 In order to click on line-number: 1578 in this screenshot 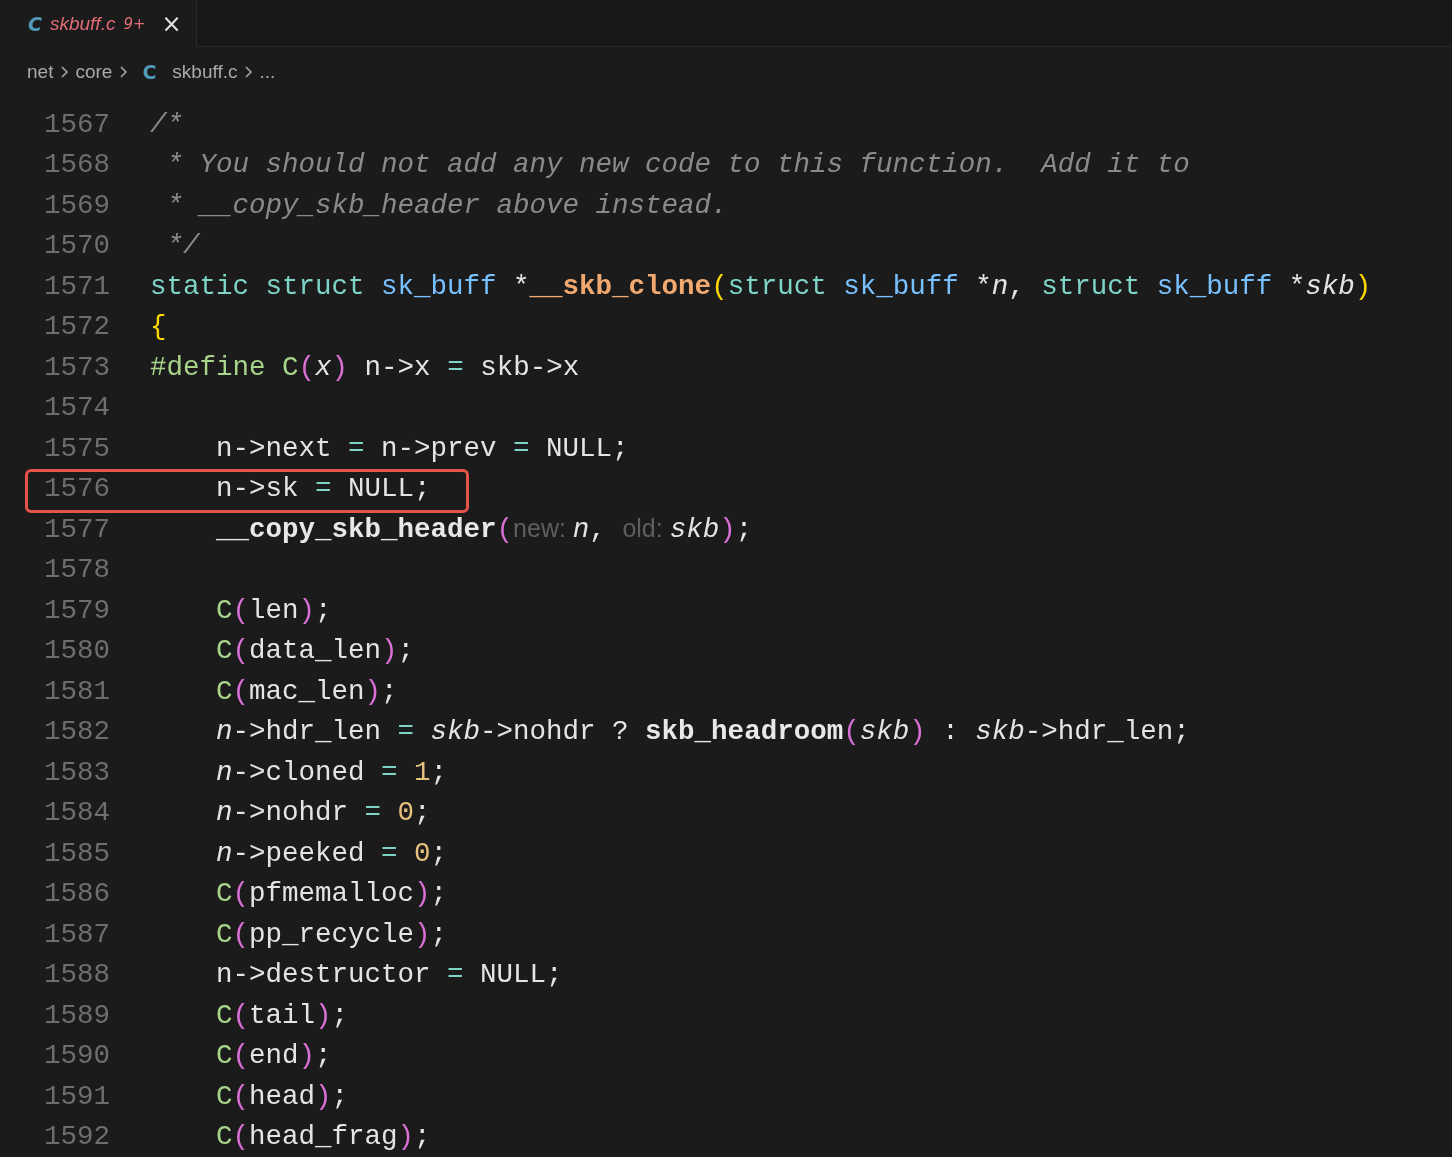, I will do `click(76, 570)`.